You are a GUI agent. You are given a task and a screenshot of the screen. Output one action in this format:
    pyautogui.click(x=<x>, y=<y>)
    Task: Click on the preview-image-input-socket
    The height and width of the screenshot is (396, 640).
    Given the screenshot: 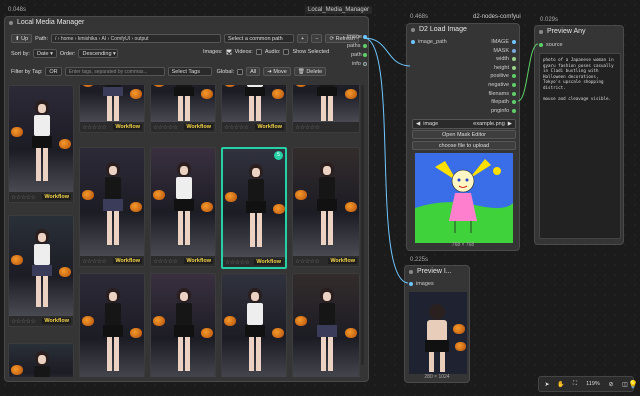 What is the action you would take?
    pyautogui.click(x=411, y=284)
    